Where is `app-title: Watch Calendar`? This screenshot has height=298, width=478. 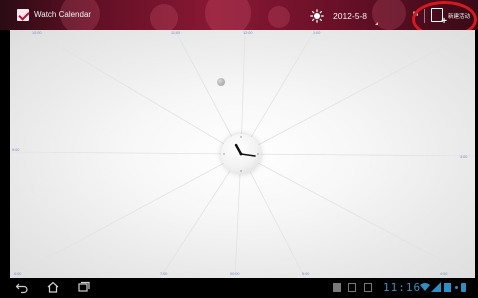
app-title: Watch Calendar is located at coordinates (63, 14).